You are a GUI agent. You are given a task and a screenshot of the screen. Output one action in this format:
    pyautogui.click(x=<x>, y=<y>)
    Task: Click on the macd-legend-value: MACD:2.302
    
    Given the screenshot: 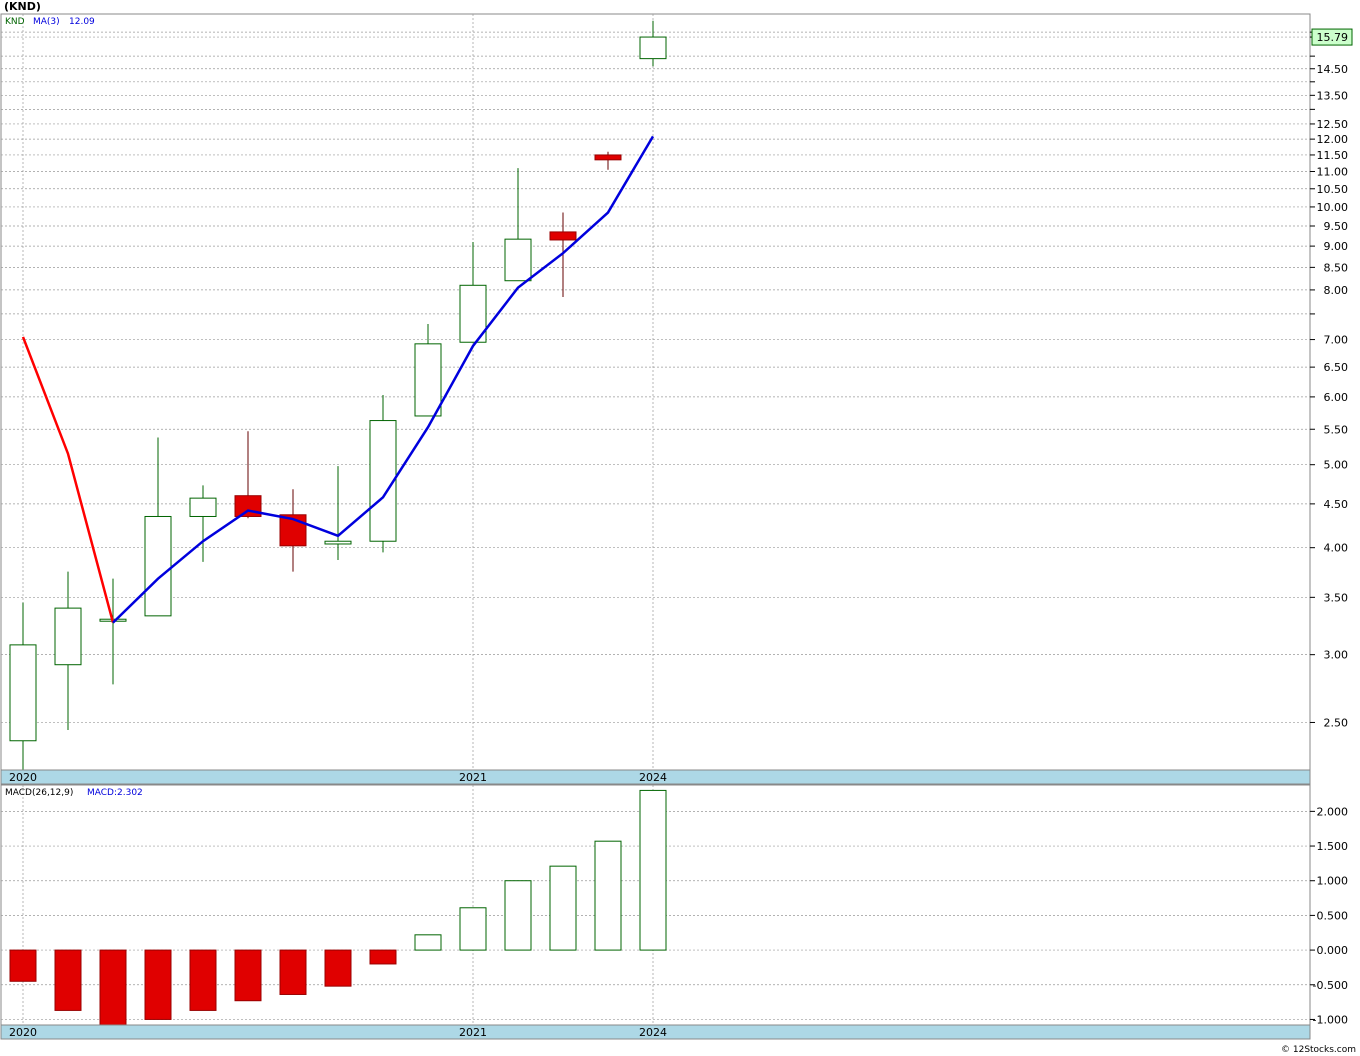 What is the action you would take?
    pyautogui.click(x=115, y=793)
    